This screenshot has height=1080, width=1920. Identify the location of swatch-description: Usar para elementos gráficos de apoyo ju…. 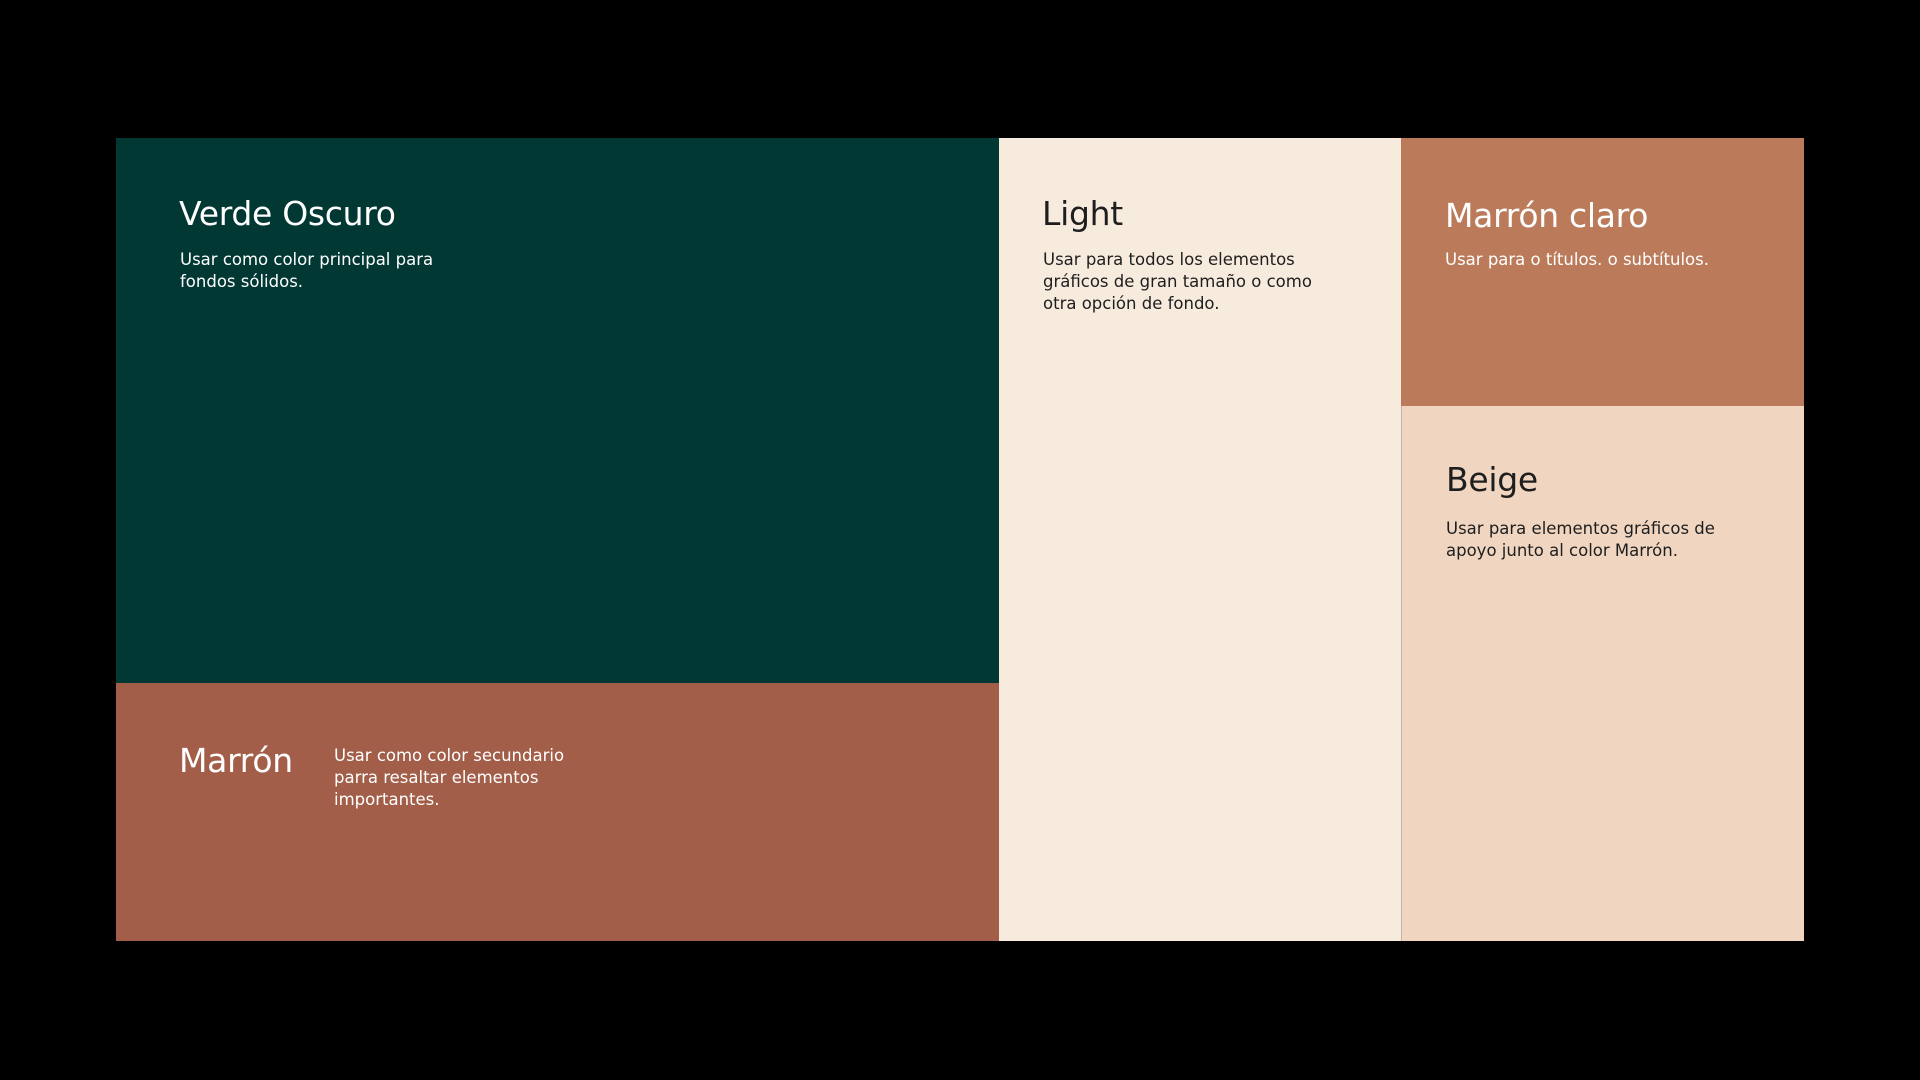
(1580, 539).